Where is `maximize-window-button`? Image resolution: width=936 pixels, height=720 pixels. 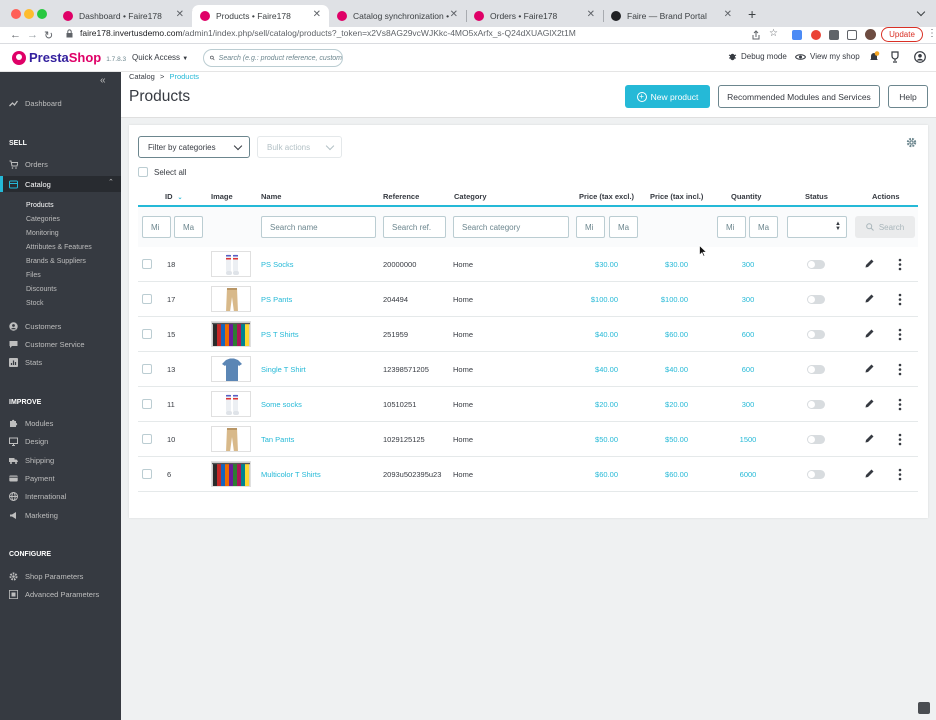
maximize-window-button is located at coordinates (42, 14).